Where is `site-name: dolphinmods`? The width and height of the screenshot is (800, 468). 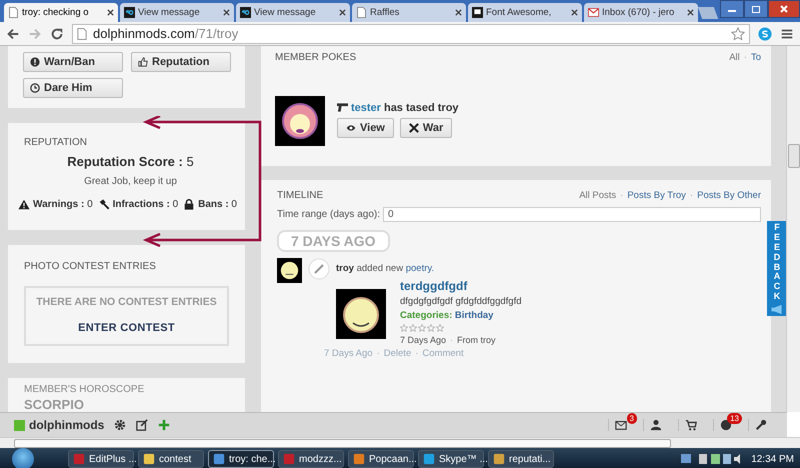 site-name: dolphinmods is located at coordinates (66, 425).